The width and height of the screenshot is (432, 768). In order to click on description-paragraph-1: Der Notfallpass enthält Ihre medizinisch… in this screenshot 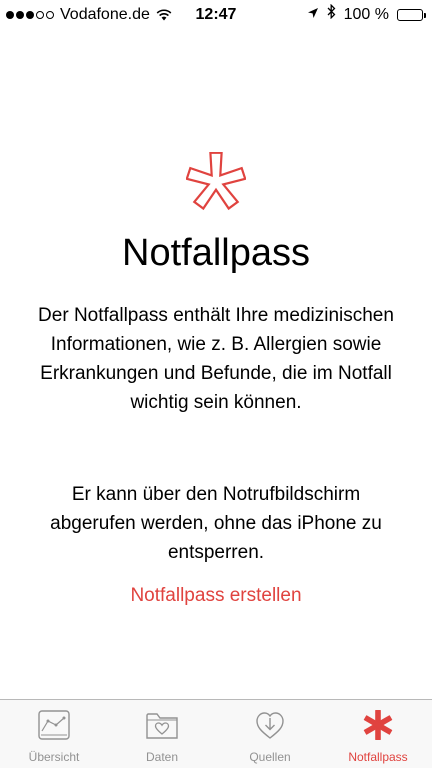, I will do `click(216, 359)`.